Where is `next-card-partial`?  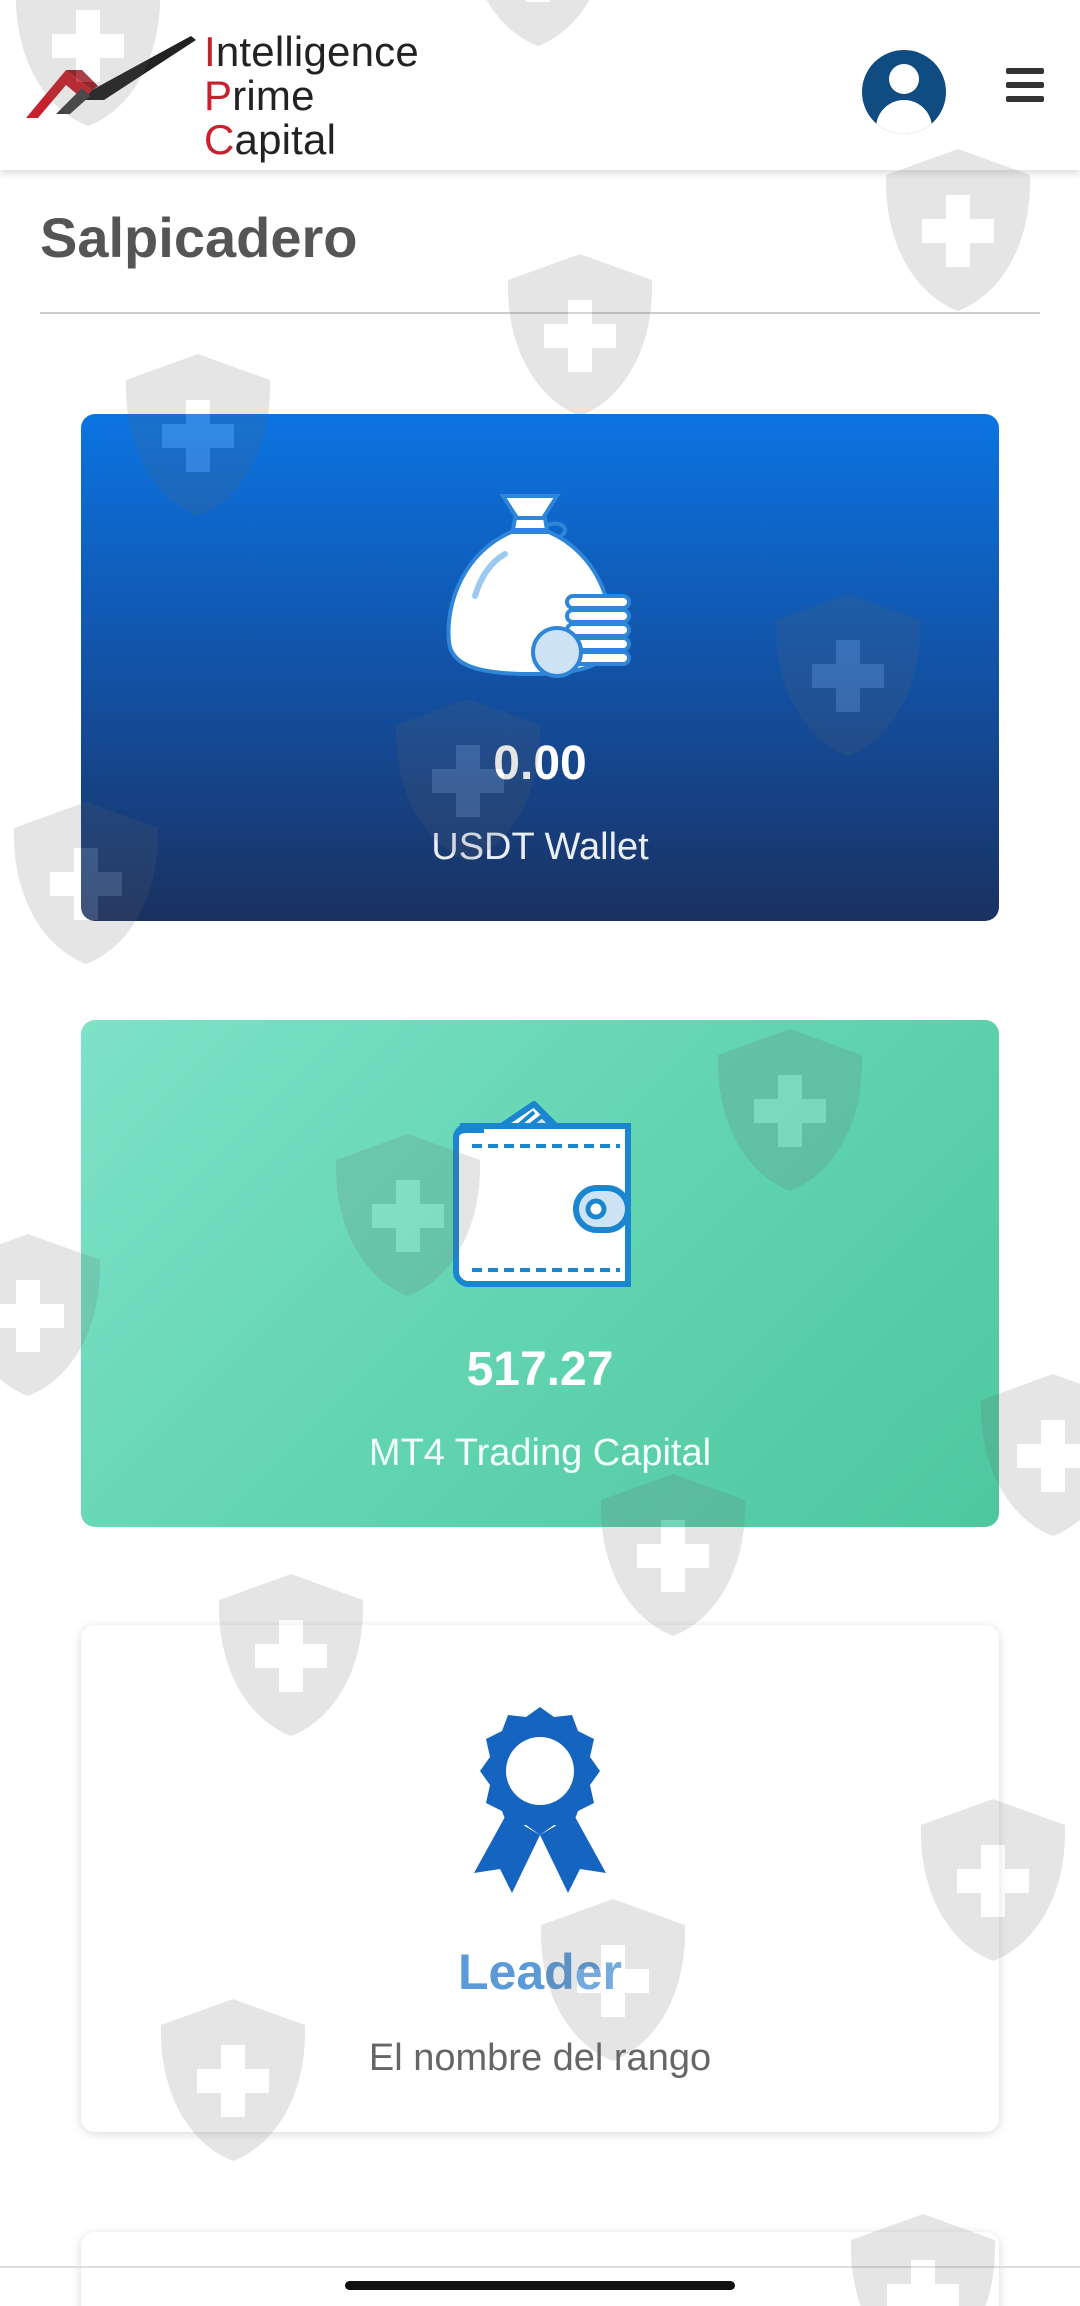 next-card-partial is located at coordinates (540, 2269).